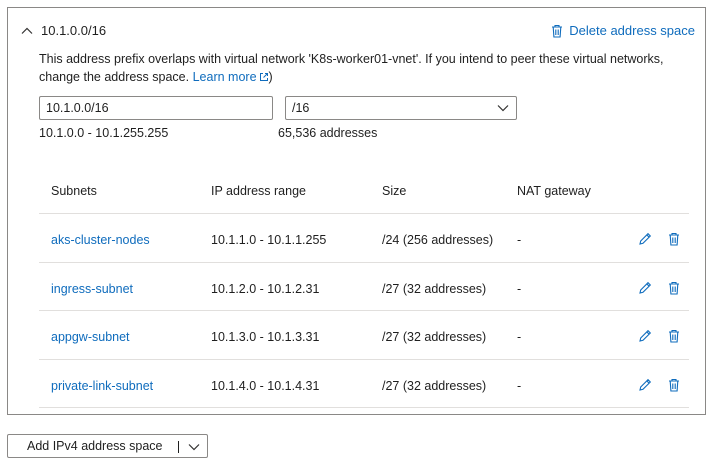  Describe the element at coordinates (104, 133) in the screenshot. I see `address-range-text: 10.1.0.0 - 10.1.255.255` at that location.